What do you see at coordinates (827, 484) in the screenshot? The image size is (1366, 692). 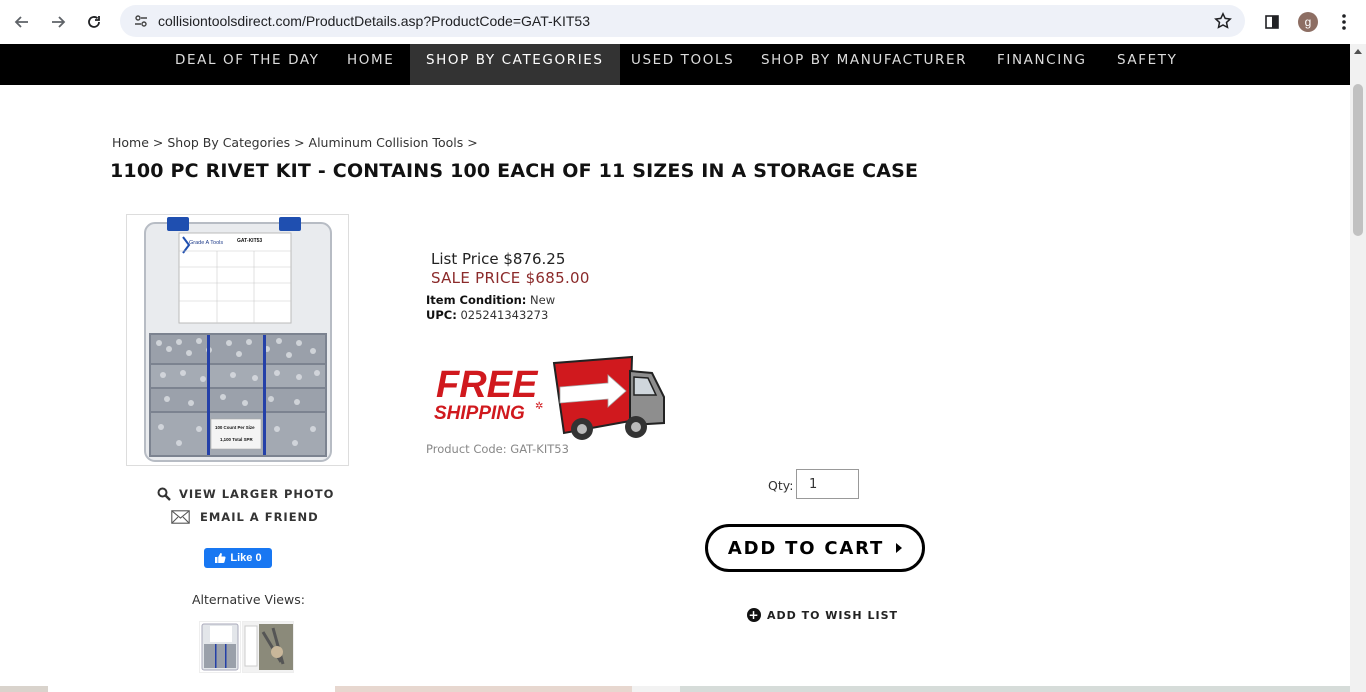 I see `qty-input` at bounding box center [827, 484].